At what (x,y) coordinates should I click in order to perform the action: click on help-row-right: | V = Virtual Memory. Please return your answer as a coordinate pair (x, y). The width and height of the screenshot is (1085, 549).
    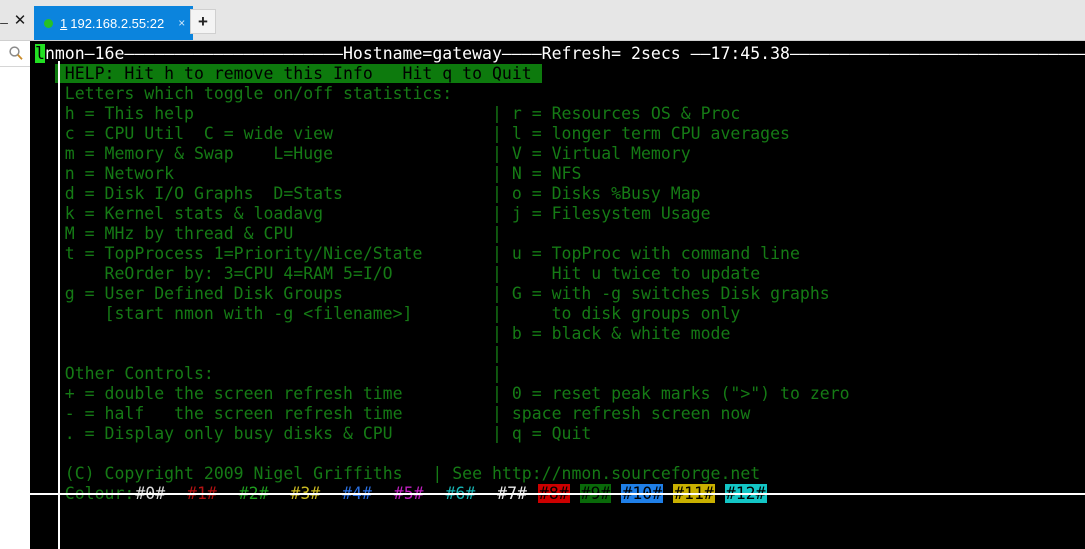
    Looking at the image, I should click on (591, 153).